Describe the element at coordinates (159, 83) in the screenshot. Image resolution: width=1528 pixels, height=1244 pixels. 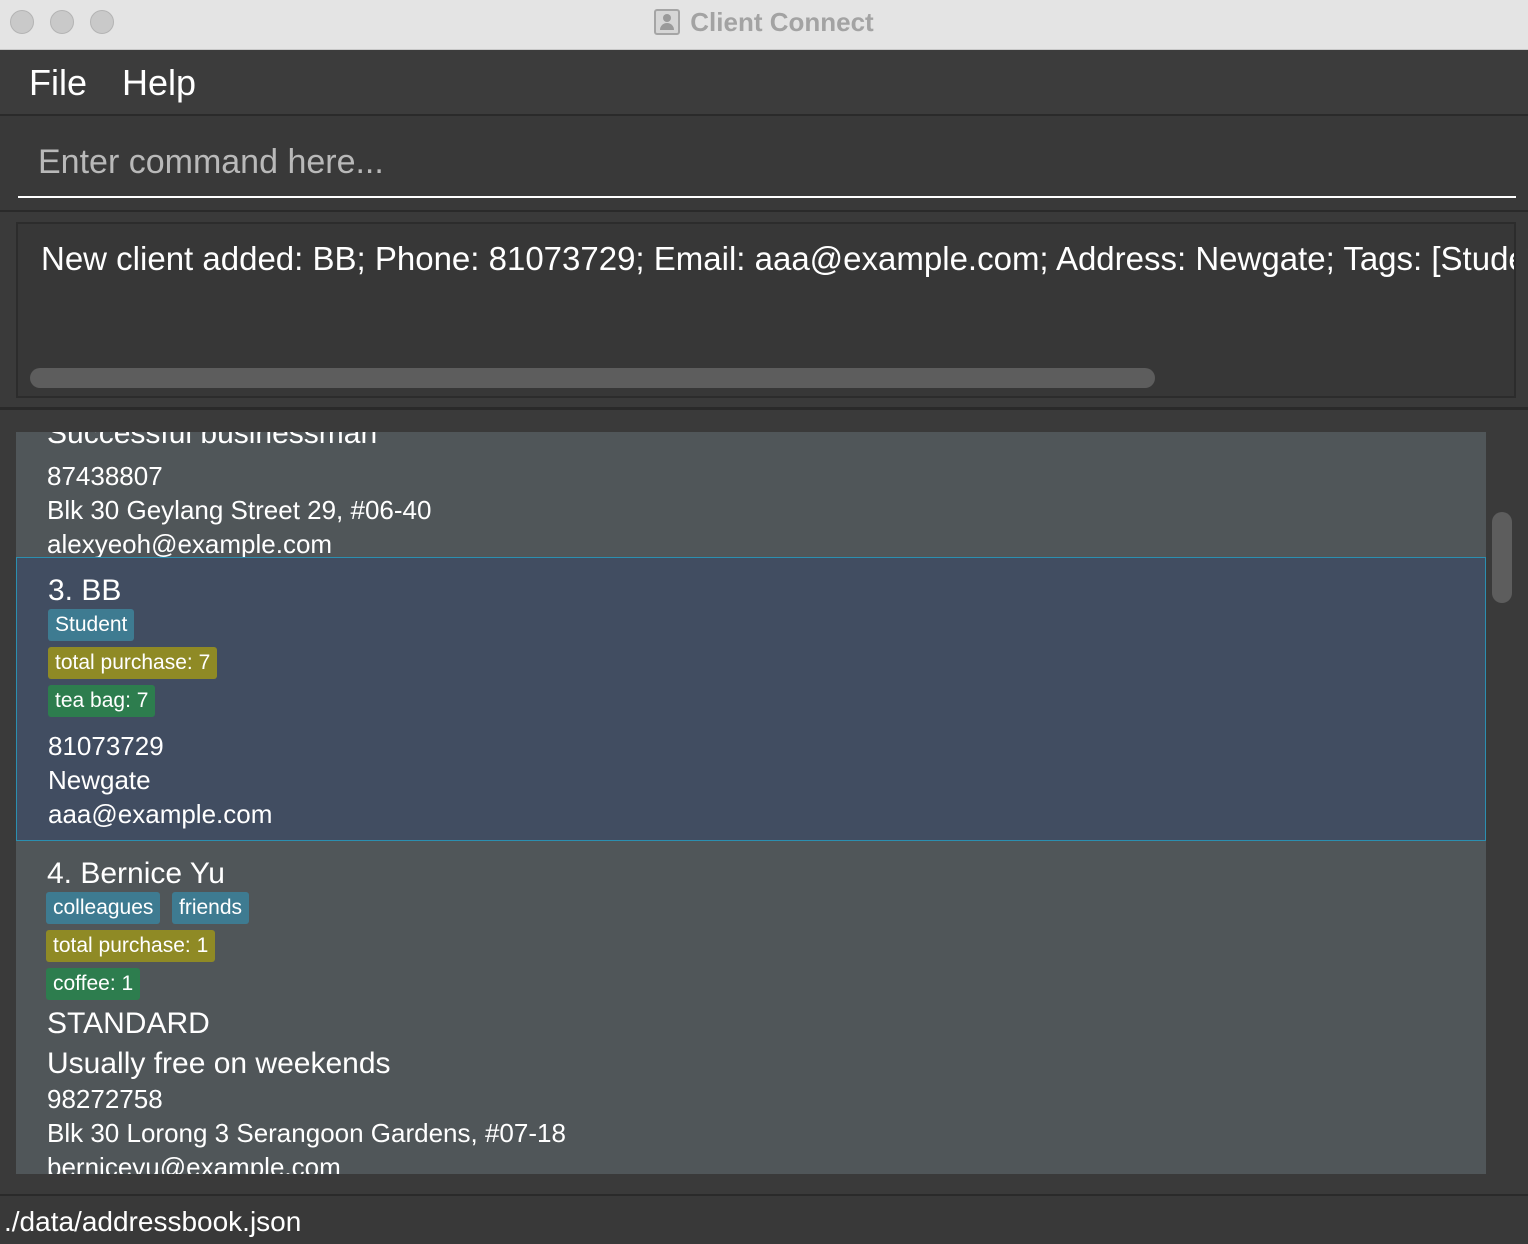
I see `menu-help: Help` at that location.